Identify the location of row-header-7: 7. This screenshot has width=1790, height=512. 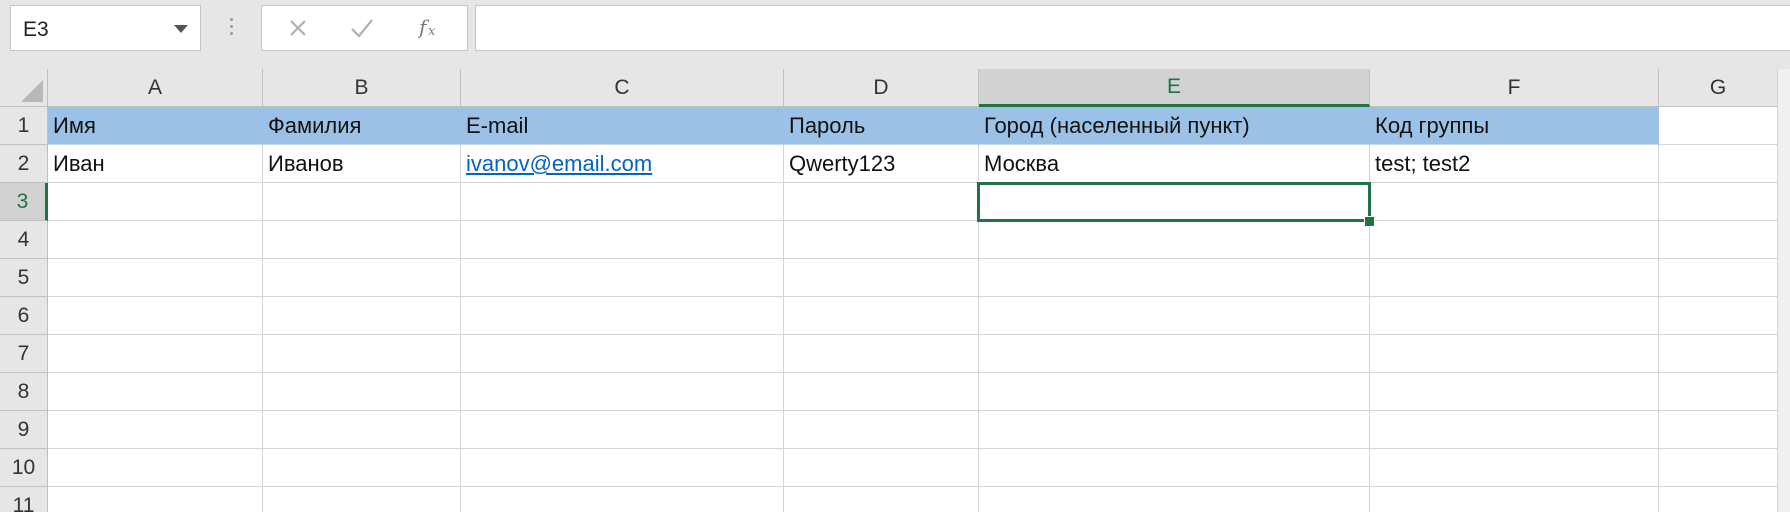
(24, 354).